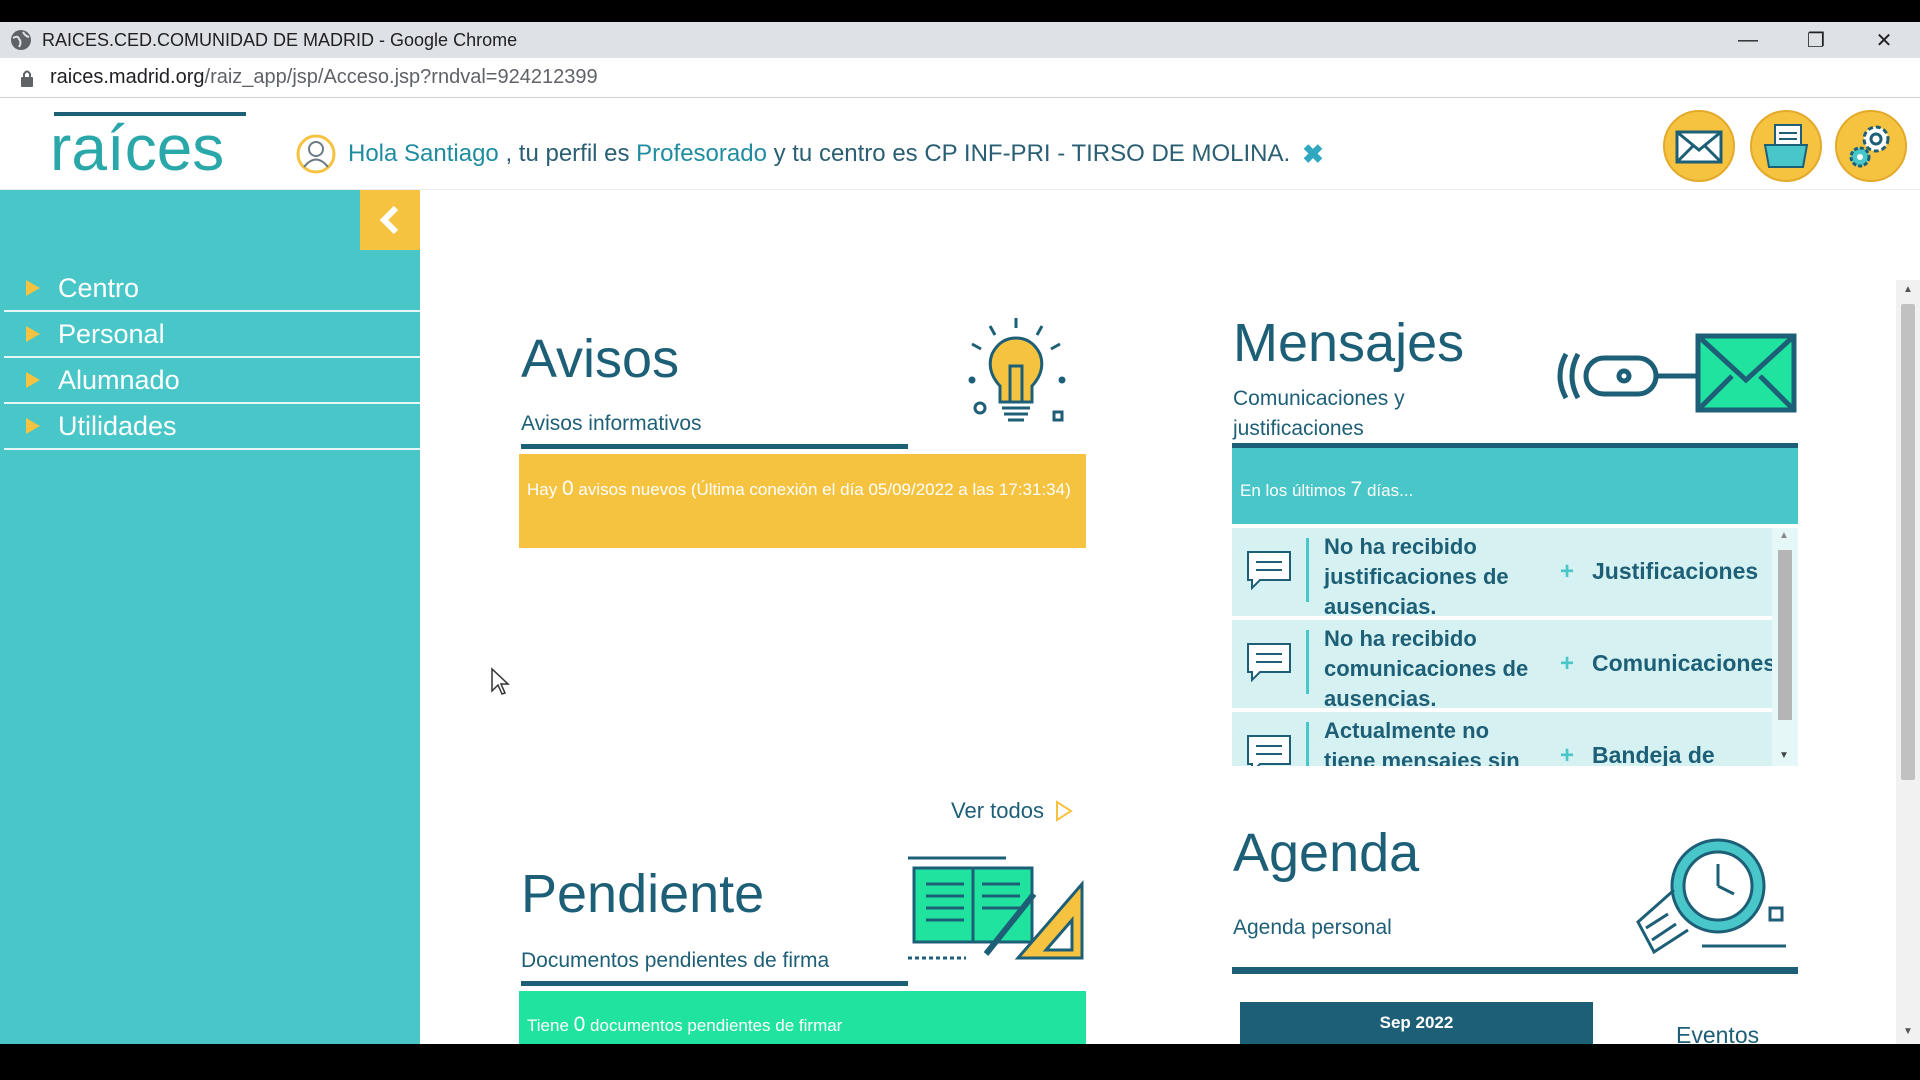 The height and width of the screenshot is (1080, 1920). What do you see at coordinates (27, 78) in the screenshot?
I see `lock-icon` at bounding box center [27, 78].